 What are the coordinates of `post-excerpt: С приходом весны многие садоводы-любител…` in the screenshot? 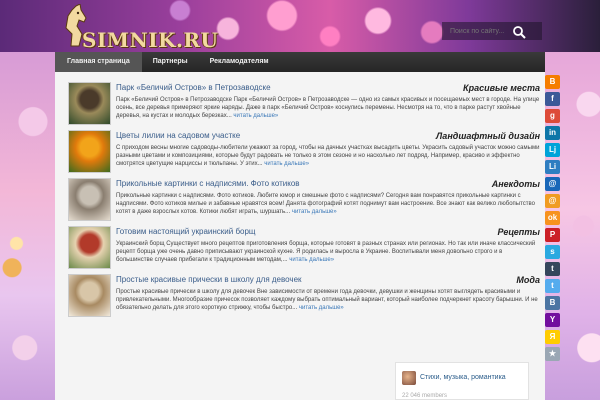 It's located at (328, 156).